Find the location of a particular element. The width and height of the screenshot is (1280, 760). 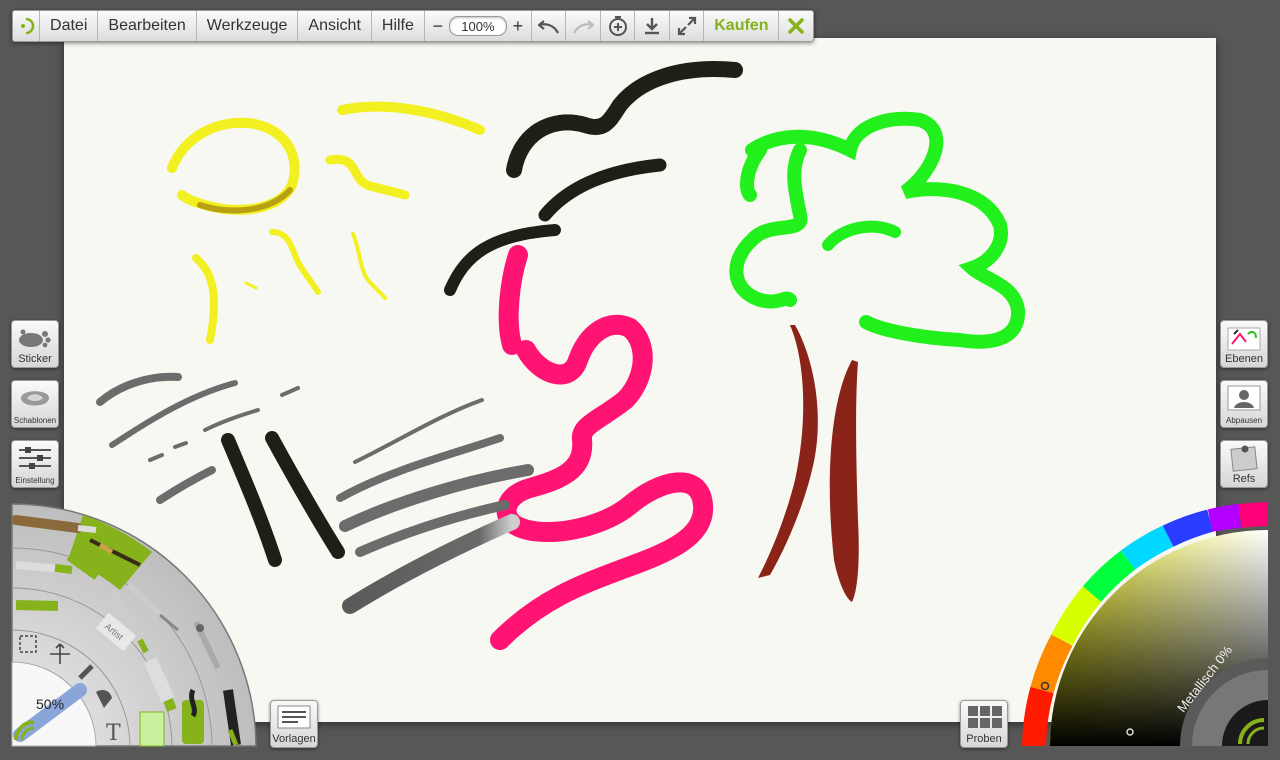

trace-image-icon is located at coordinates (1244, 398).